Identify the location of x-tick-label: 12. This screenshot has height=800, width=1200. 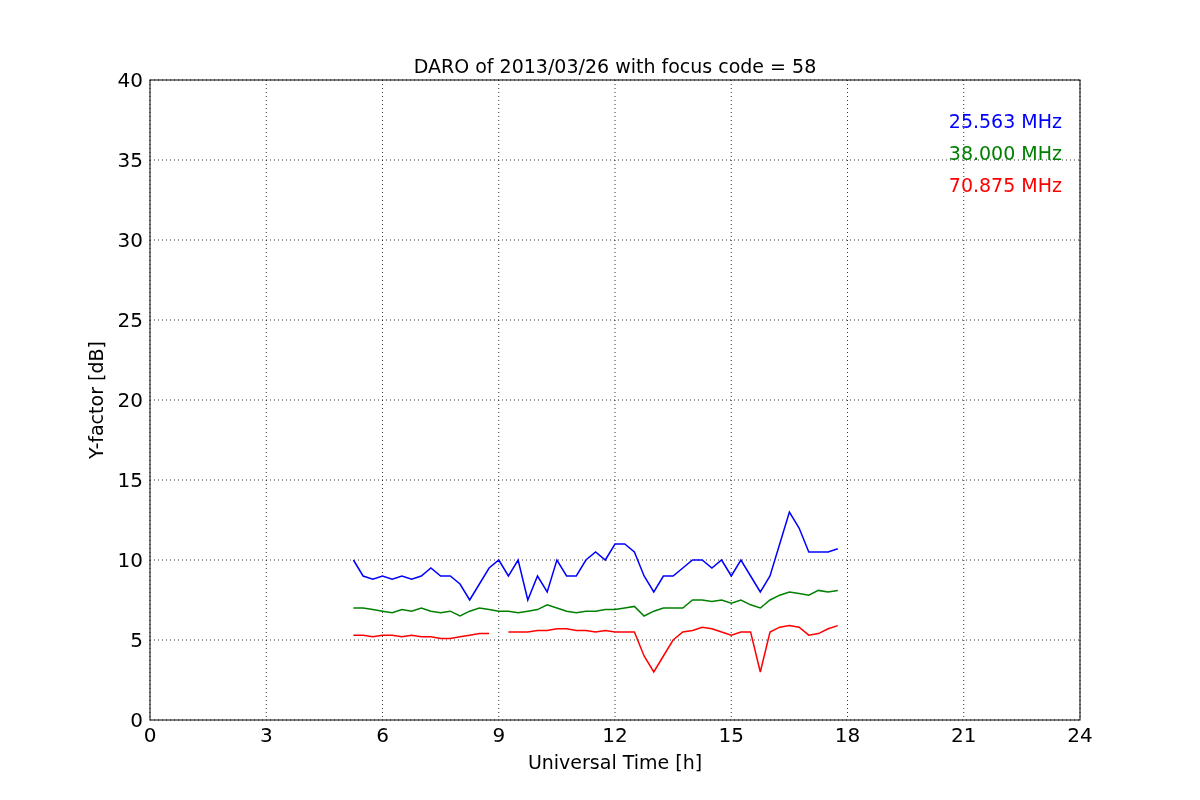
(615, 735).